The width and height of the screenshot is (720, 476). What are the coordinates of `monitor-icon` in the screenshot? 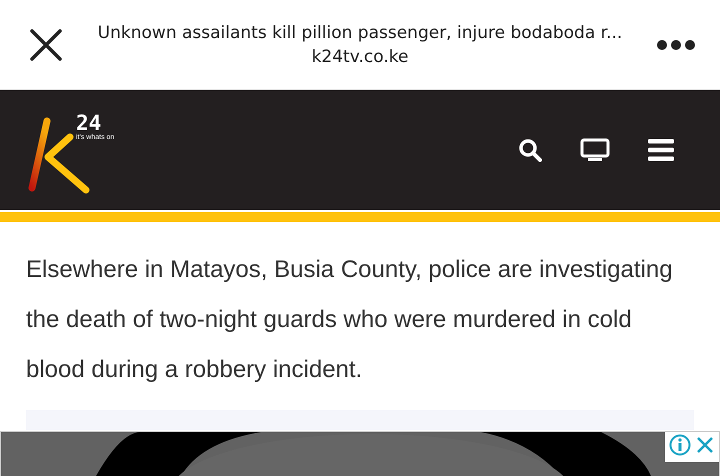 It's located at (595, 150).